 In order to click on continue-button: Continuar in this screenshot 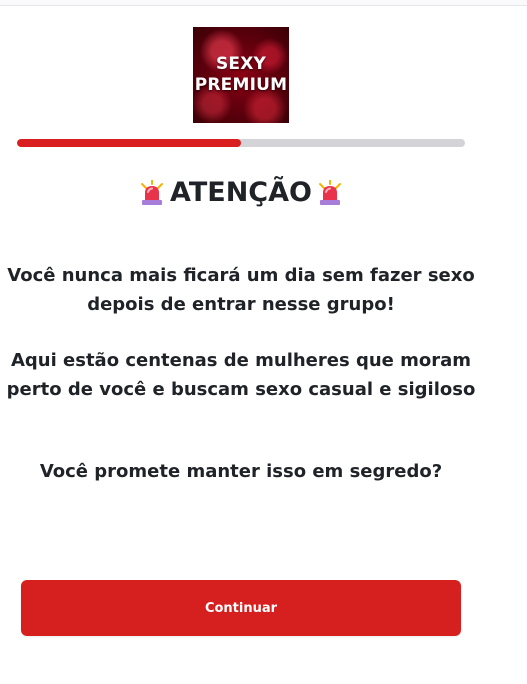, I will do `click(241, 608)`.